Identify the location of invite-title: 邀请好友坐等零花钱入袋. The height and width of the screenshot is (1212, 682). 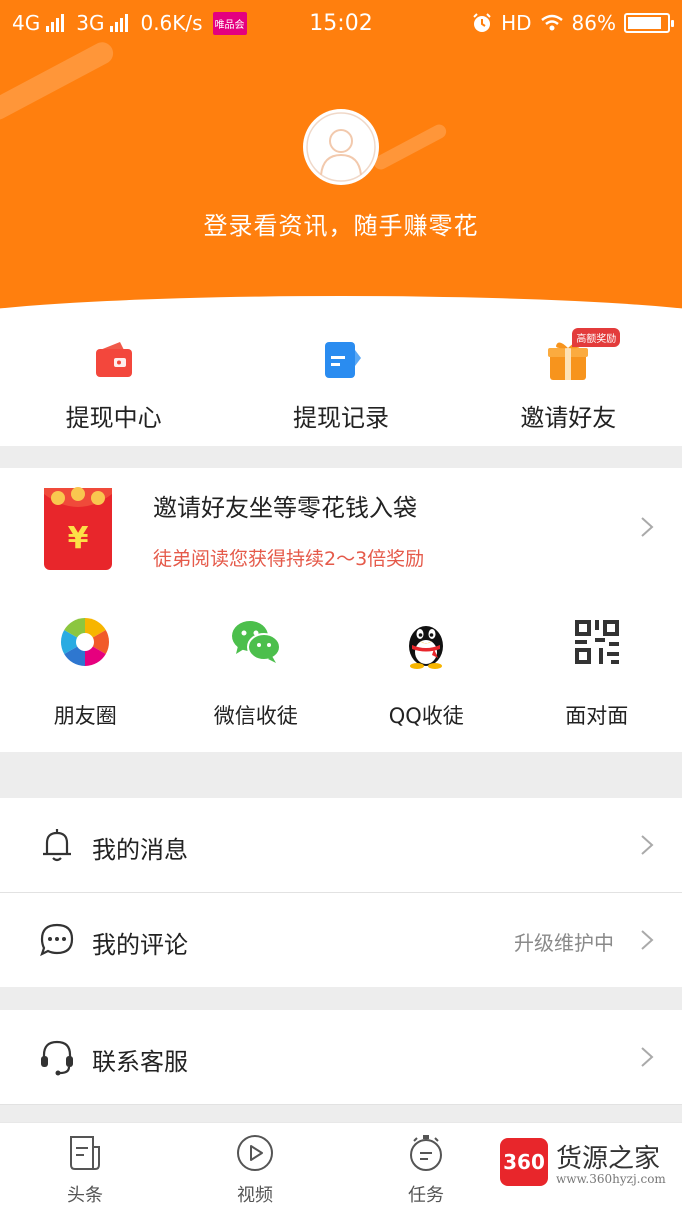
(285, 505).